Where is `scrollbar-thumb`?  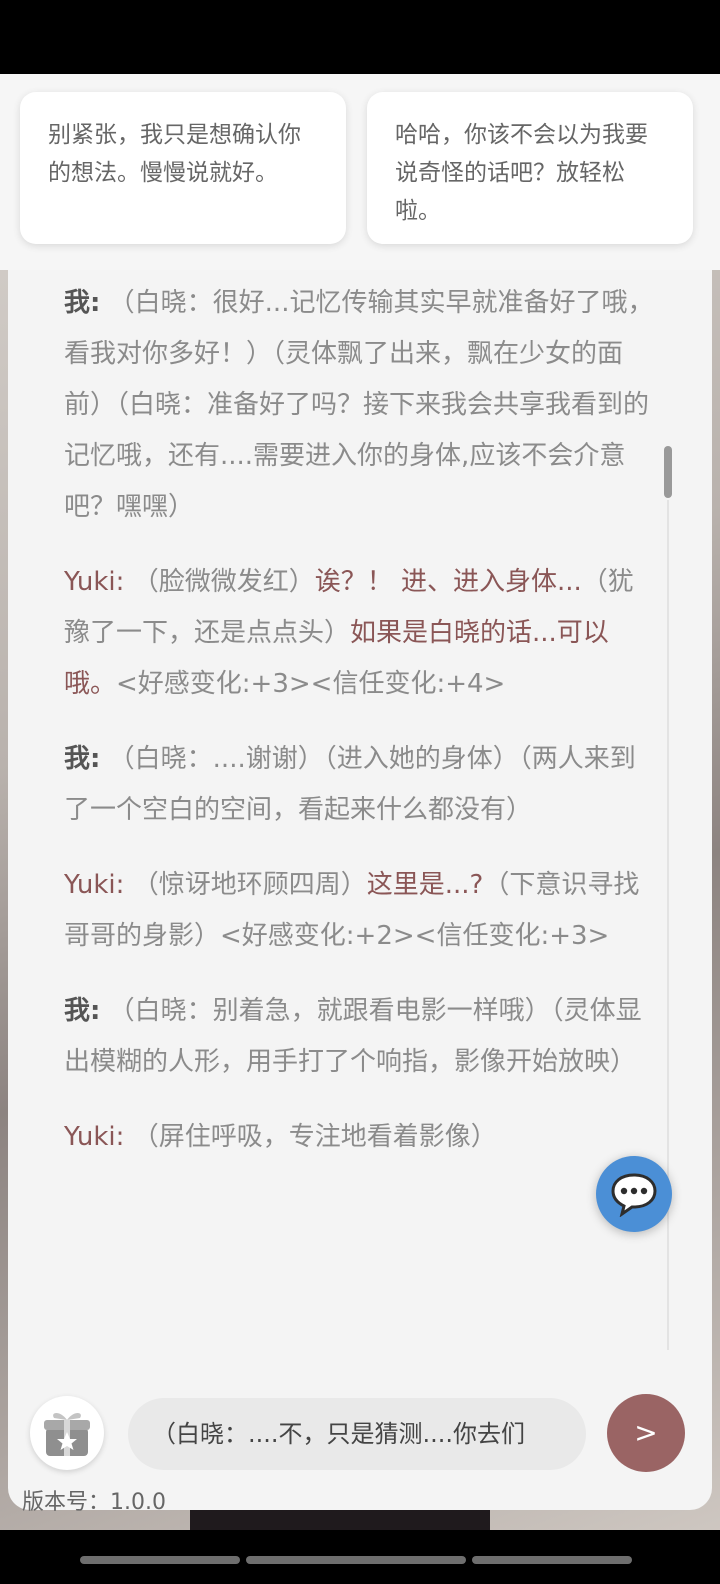
scrollbar-thumb is located at coordinates (668, 472).